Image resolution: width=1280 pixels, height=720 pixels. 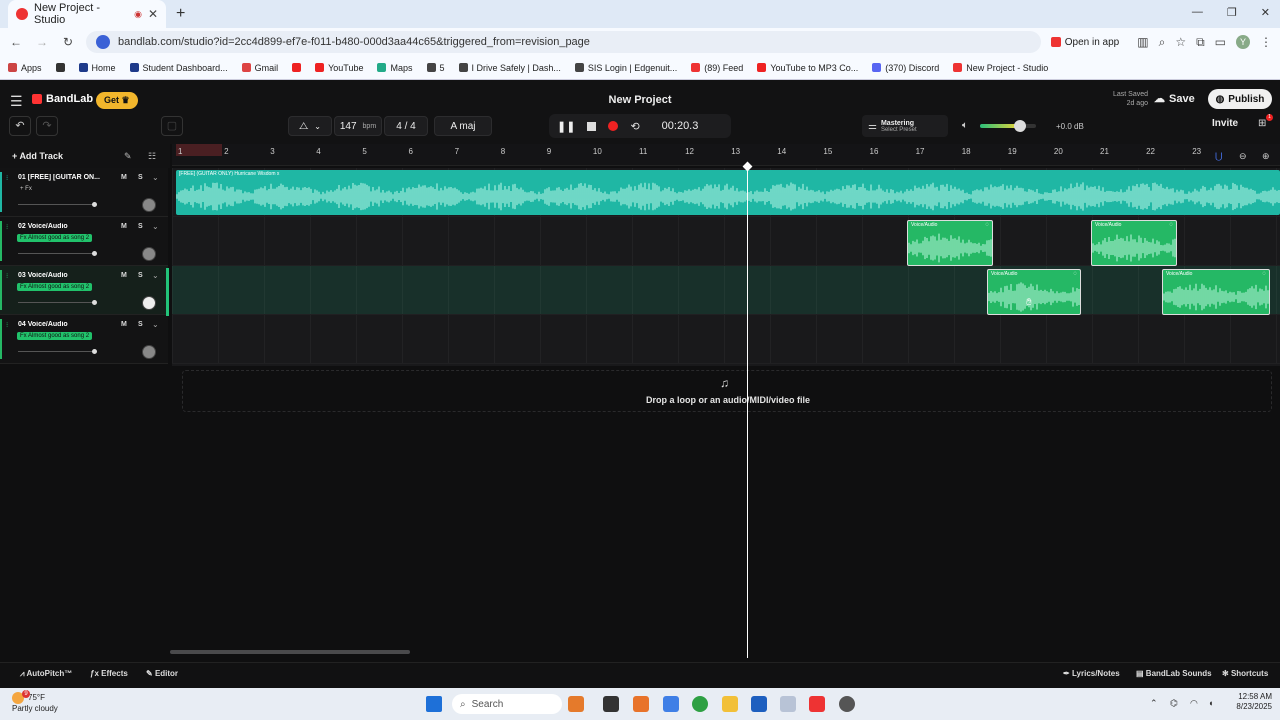 What do you see at coordinates (47, 126) in the screenshot?
I see `redo-button: ↷` at bounding box center [47, 126].